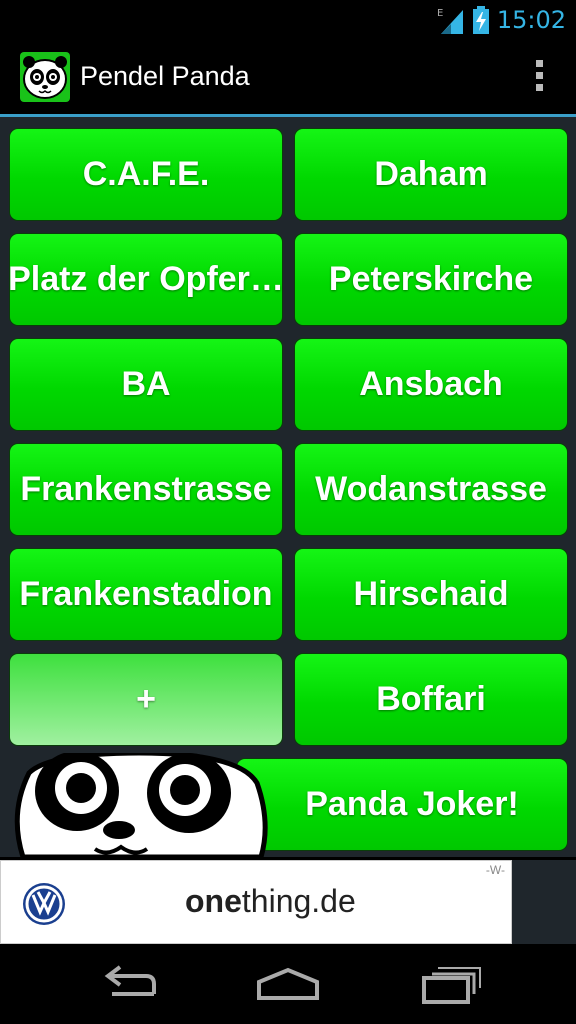 The width and height of the screenshot is (576, 1024). Describe the element at coordinates (495, 870) in the screenshot. I see `ad-mark: -W-` at that location.